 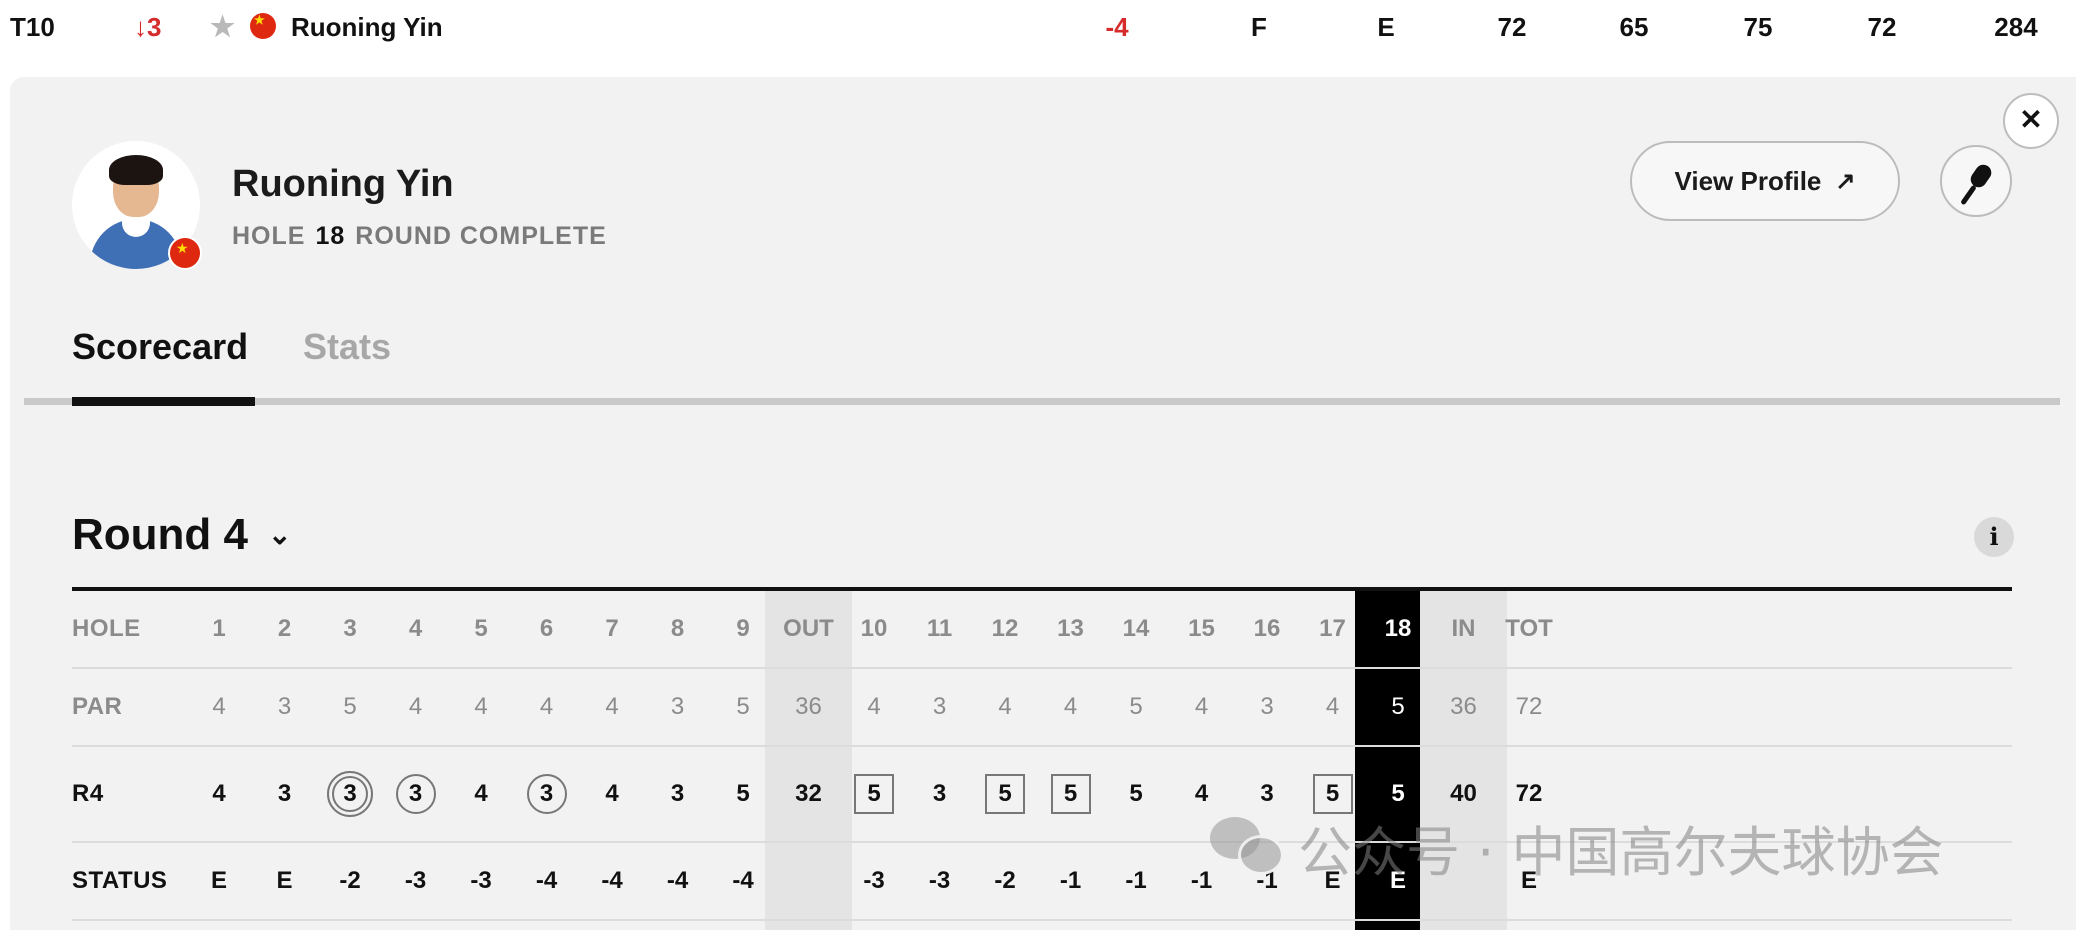 I want to click on r3: 75, so click(x=1758, y=27).